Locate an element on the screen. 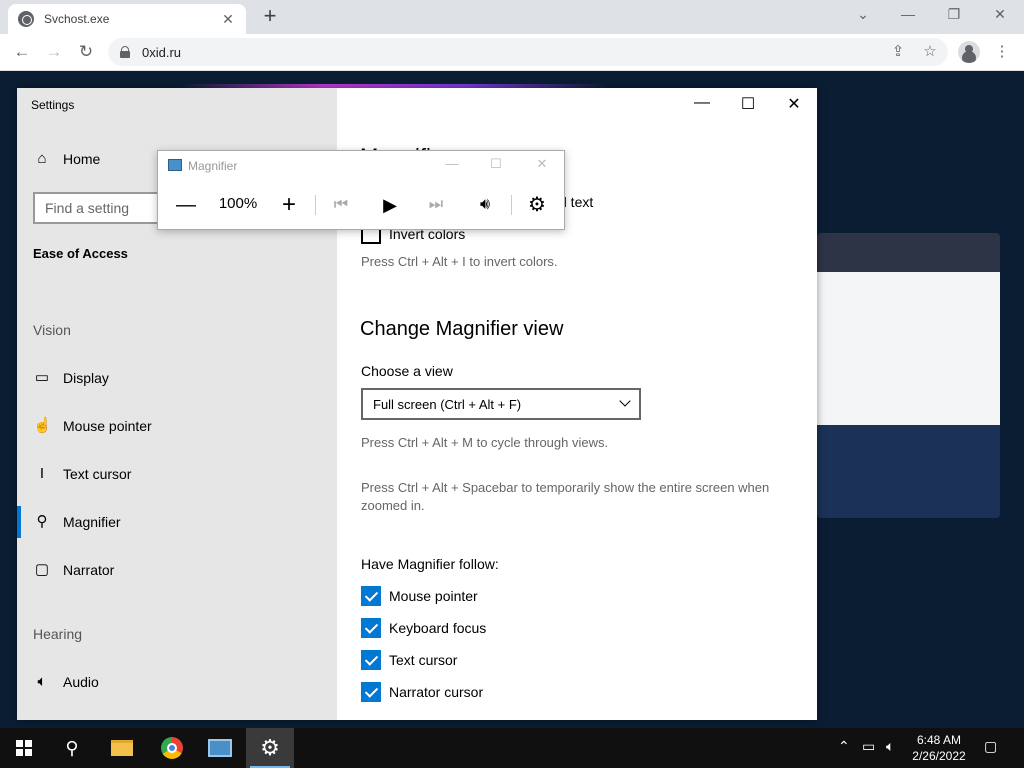 This screenshot has width=1024, height=768. back-icon: ← is located at coordinates (22, 52).